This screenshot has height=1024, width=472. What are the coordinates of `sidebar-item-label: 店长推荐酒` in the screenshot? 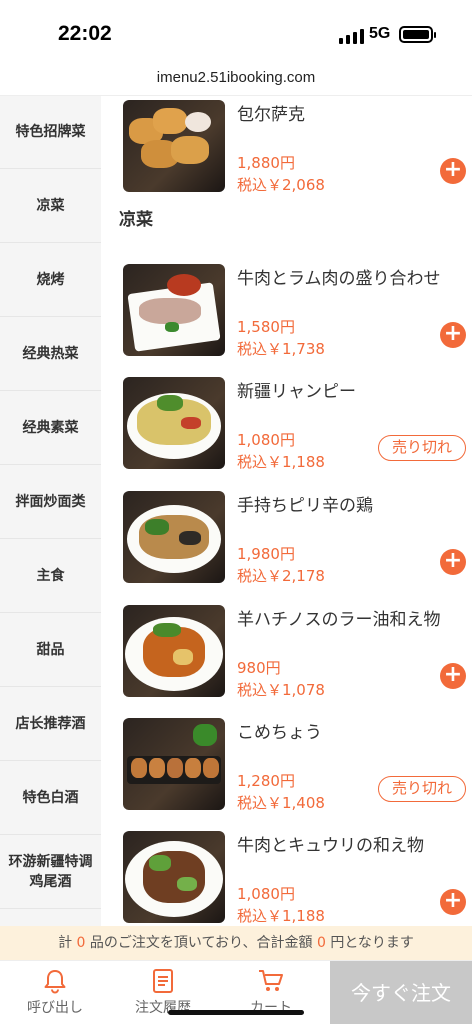 It's located at (50, 723).